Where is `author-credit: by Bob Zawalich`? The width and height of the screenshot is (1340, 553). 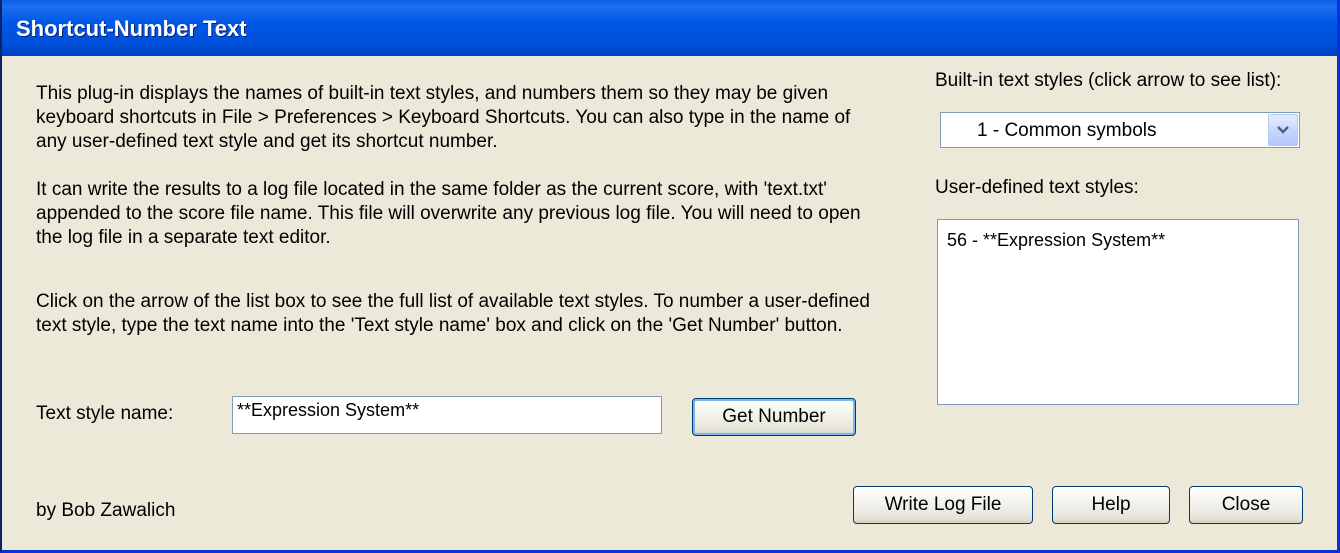
author-credit: by Bob Zawalich is located at coordinates (106, 510).